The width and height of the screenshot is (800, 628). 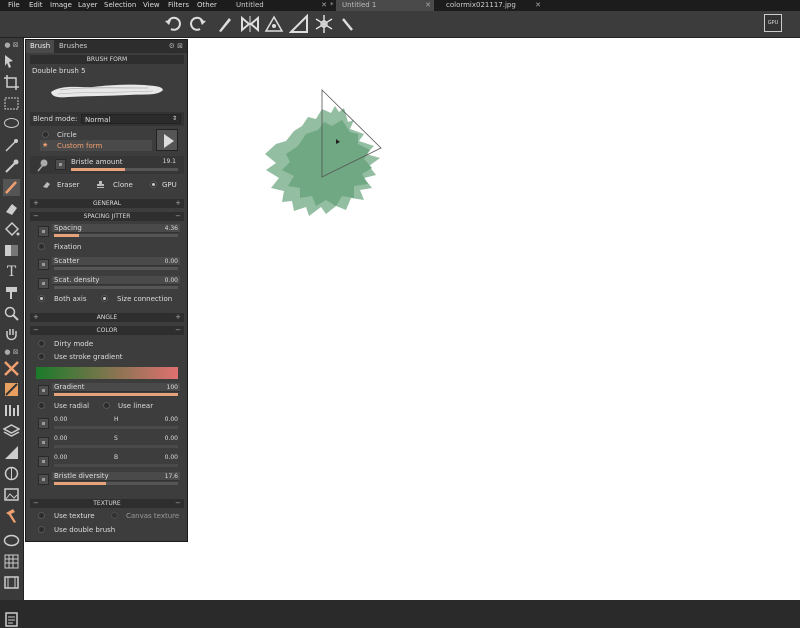 I want to click on brush-tool-icon, so click(x=11, y=187).